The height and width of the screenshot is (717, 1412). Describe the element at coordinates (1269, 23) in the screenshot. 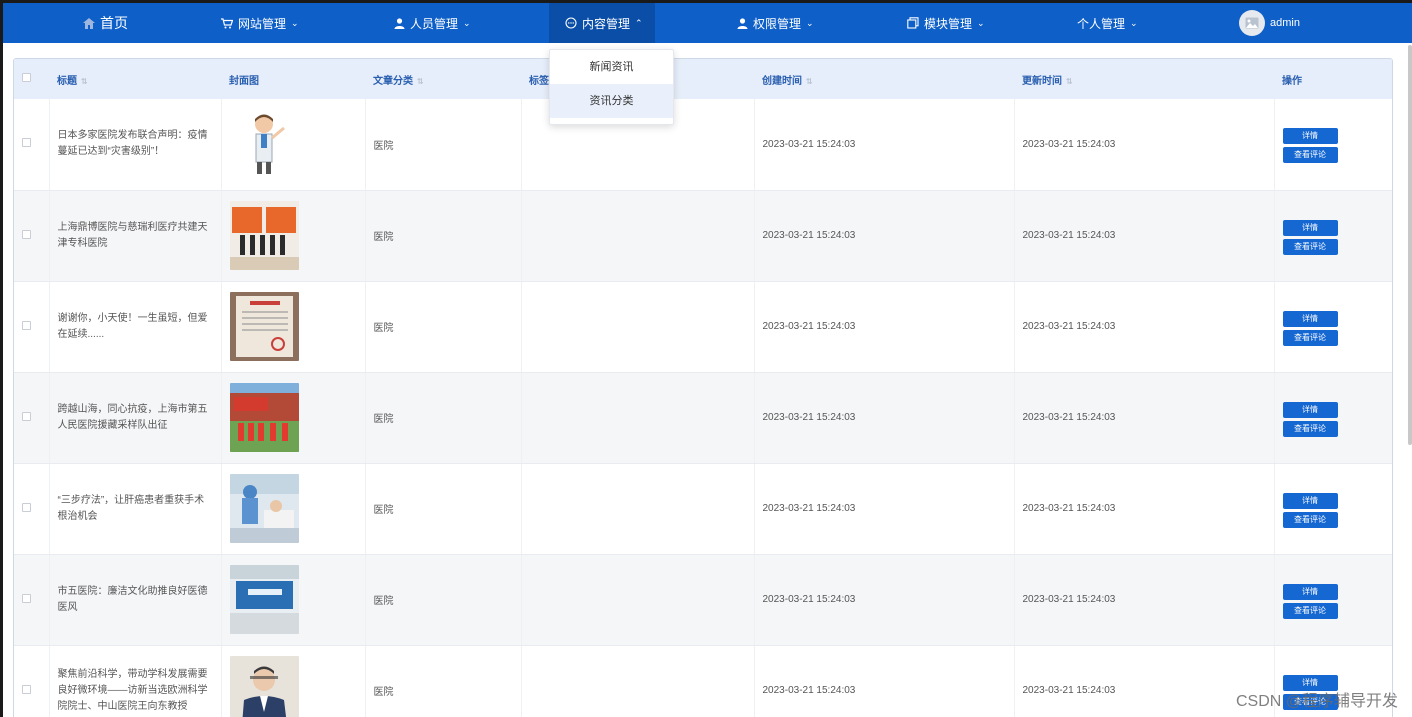

I see `user-menu: admin` at that location.